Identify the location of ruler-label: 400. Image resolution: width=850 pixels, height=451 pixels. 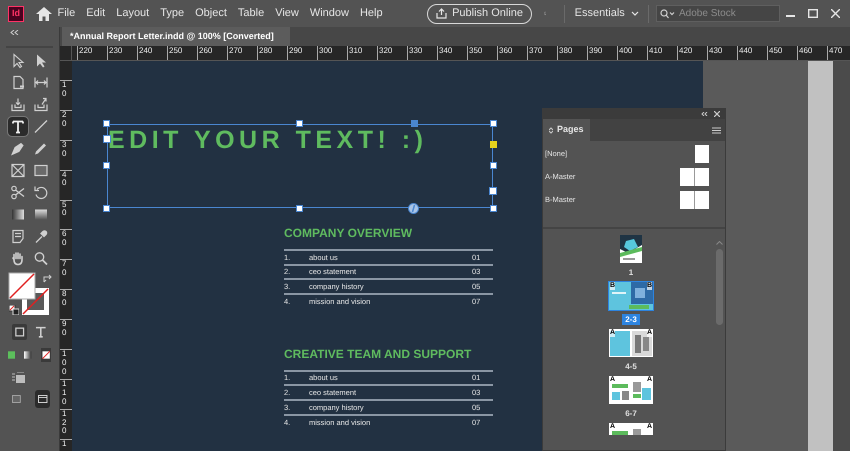
(625, 50).